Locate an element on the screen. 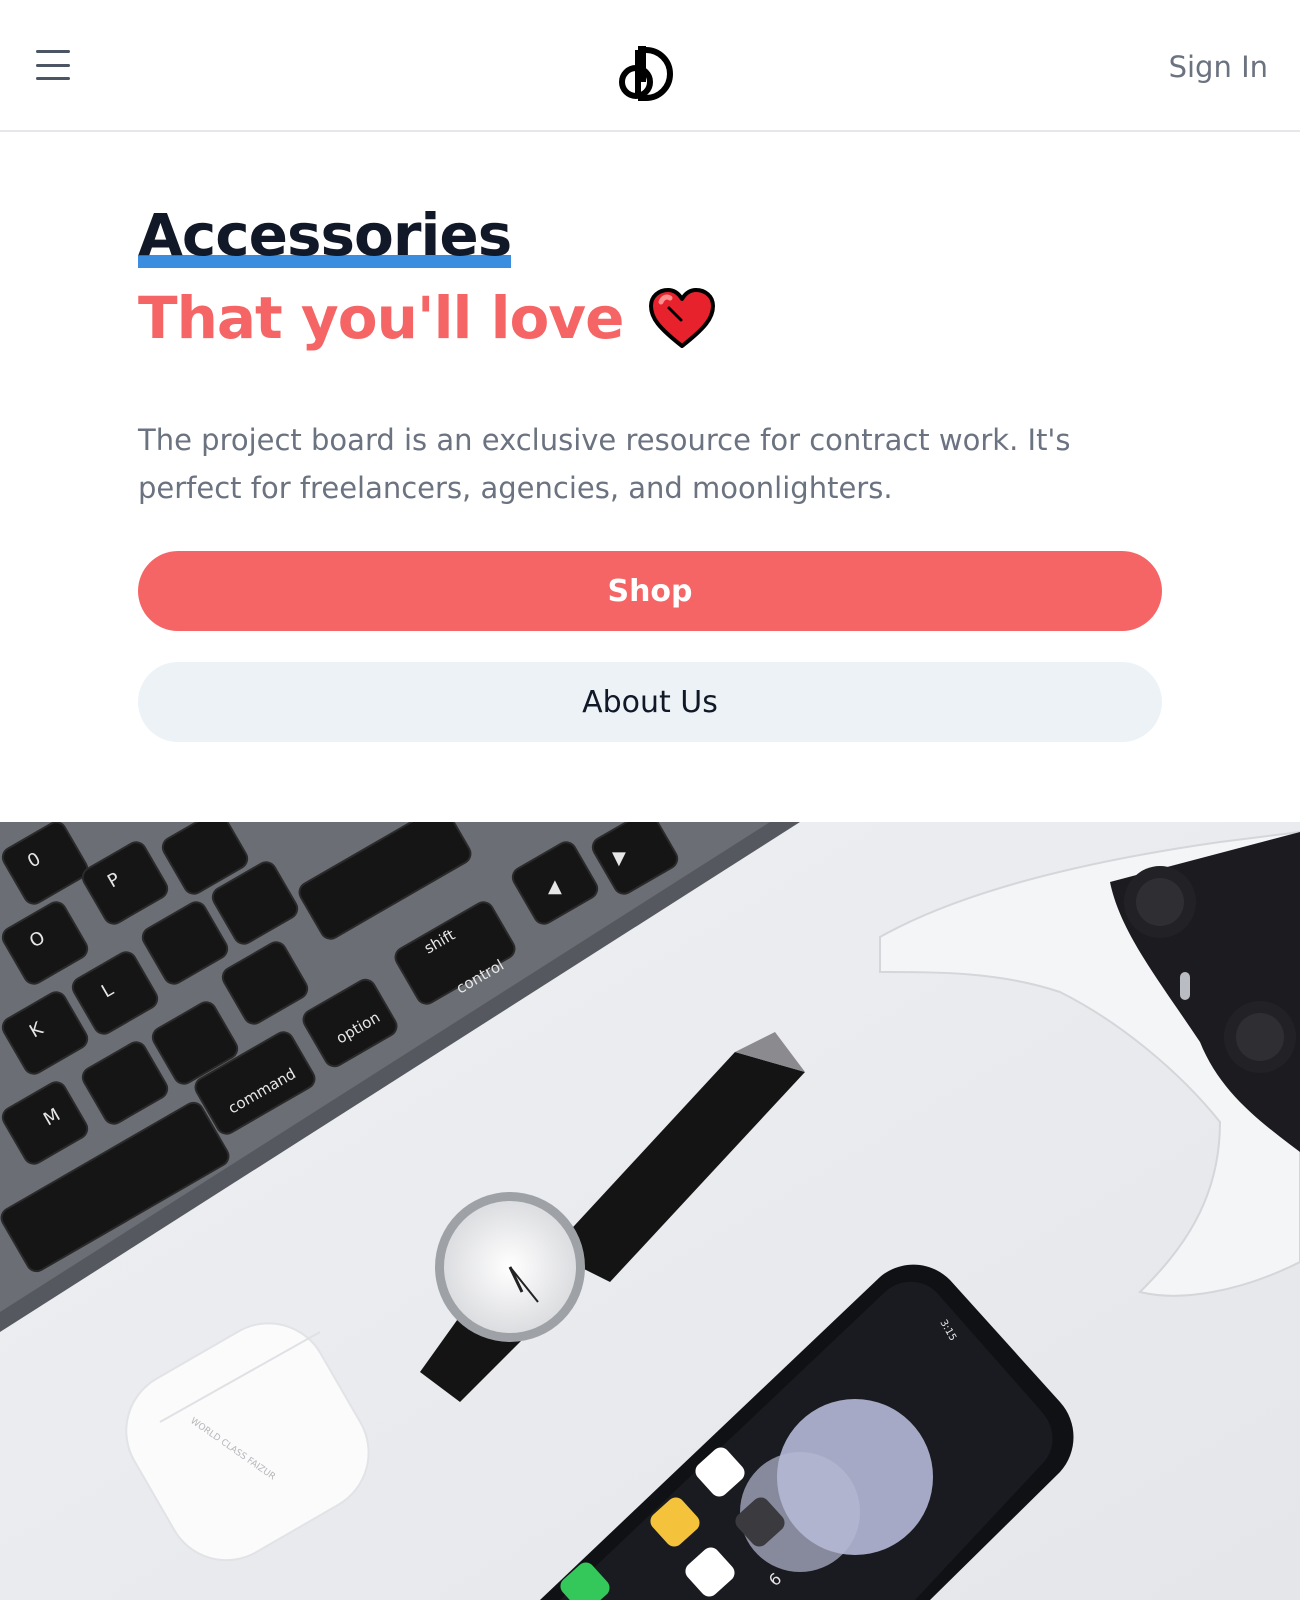 This screenshot has width=1300, height=1600. brand-logo-icon is located at coordinates (645, 74).